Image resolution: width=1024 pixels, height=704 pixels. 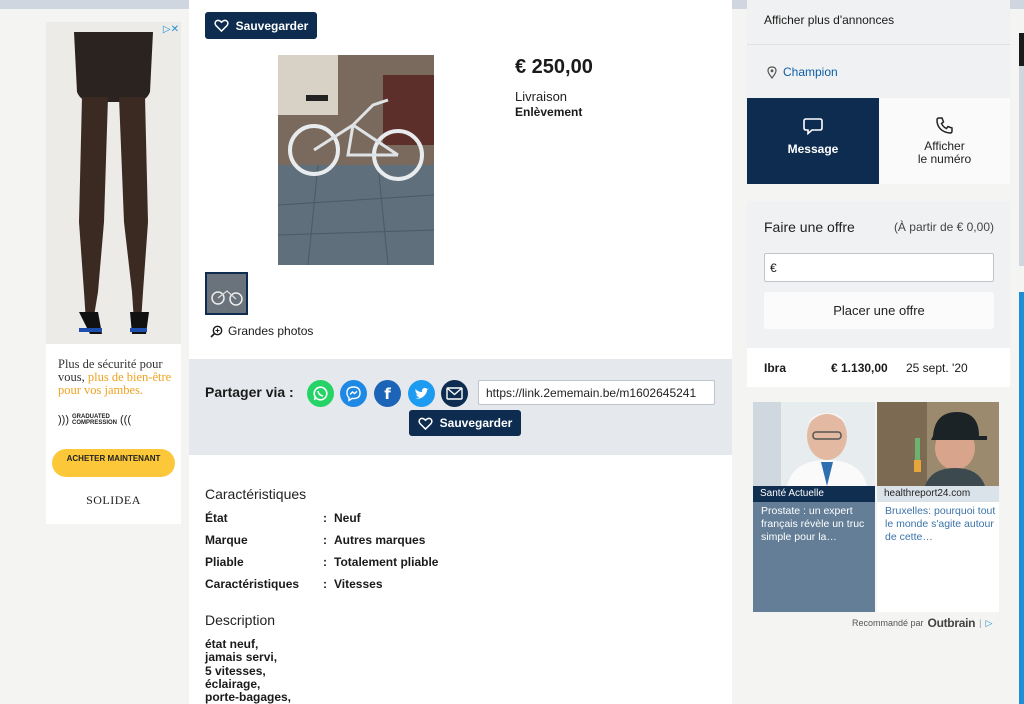 I want to click on ad-choices-icon: ▷✕, so click(x=171, y=29).